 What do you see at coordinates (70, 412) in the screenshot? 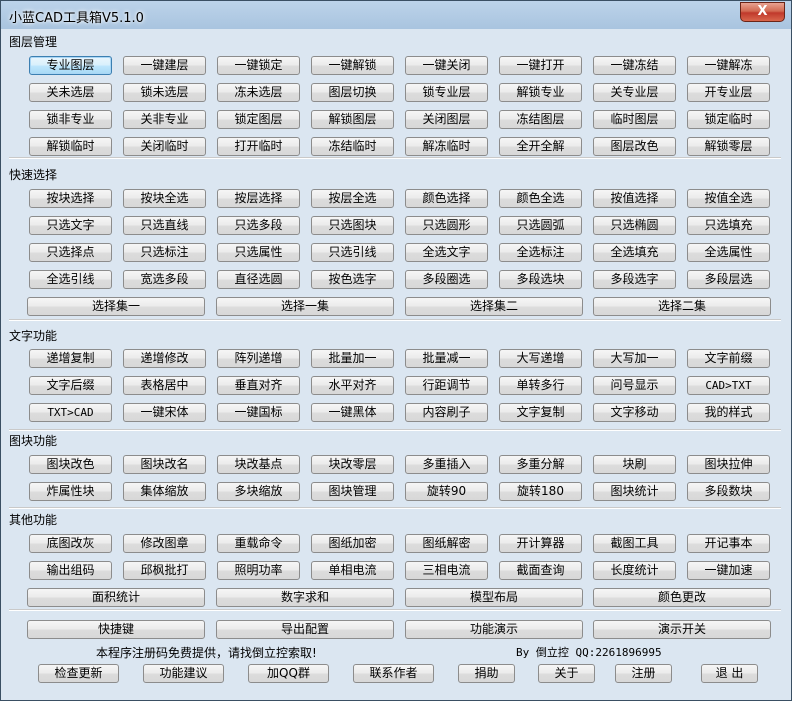
I see `text-button-2-0: TXT>CAD` at bounding box center [70, 412].